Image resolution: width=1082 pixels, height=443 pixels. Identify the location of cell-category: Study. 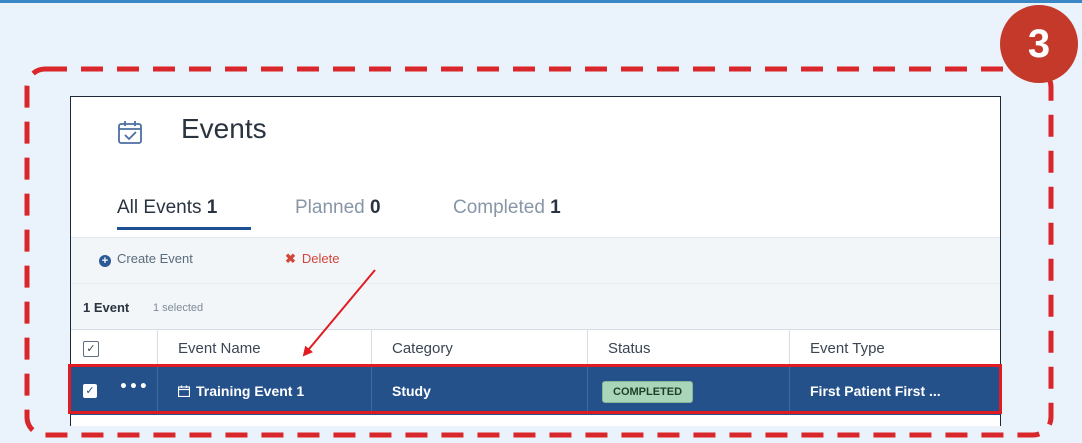
(479, 391).